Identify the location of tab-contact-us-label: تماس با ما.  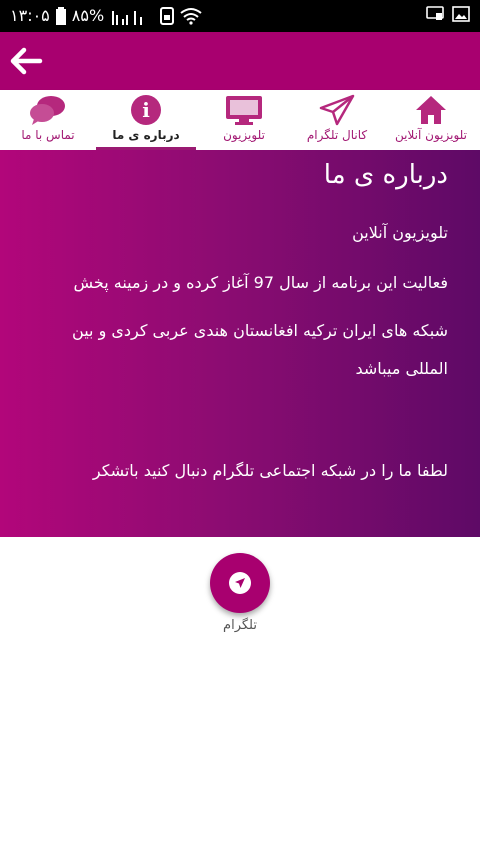
(48, 135).